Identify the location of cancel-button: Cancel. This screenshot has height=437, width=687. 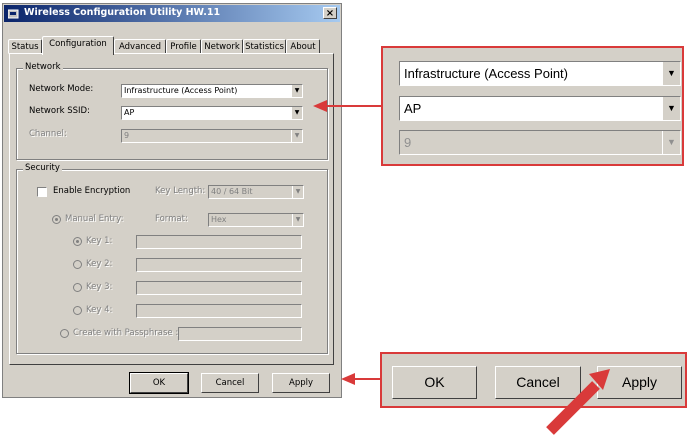
(230, 383).